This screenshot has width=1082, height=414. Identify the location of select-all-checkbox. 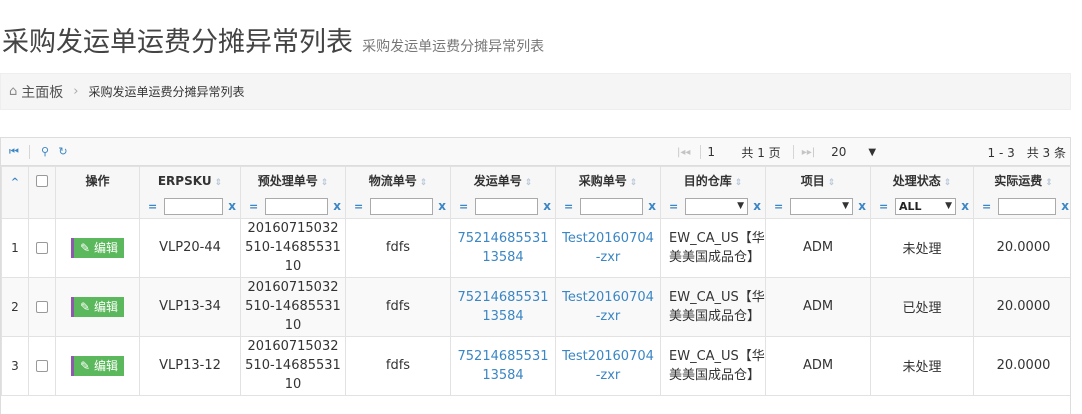
(42, 180).